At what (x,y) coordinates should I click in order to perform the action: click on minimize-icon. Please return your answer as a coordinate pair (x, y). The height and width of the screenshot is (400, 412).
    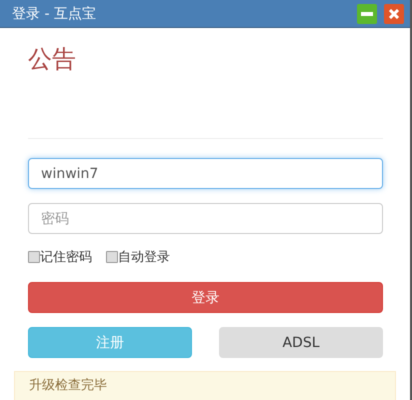
    Looking at the image, I should click on (367, 14).